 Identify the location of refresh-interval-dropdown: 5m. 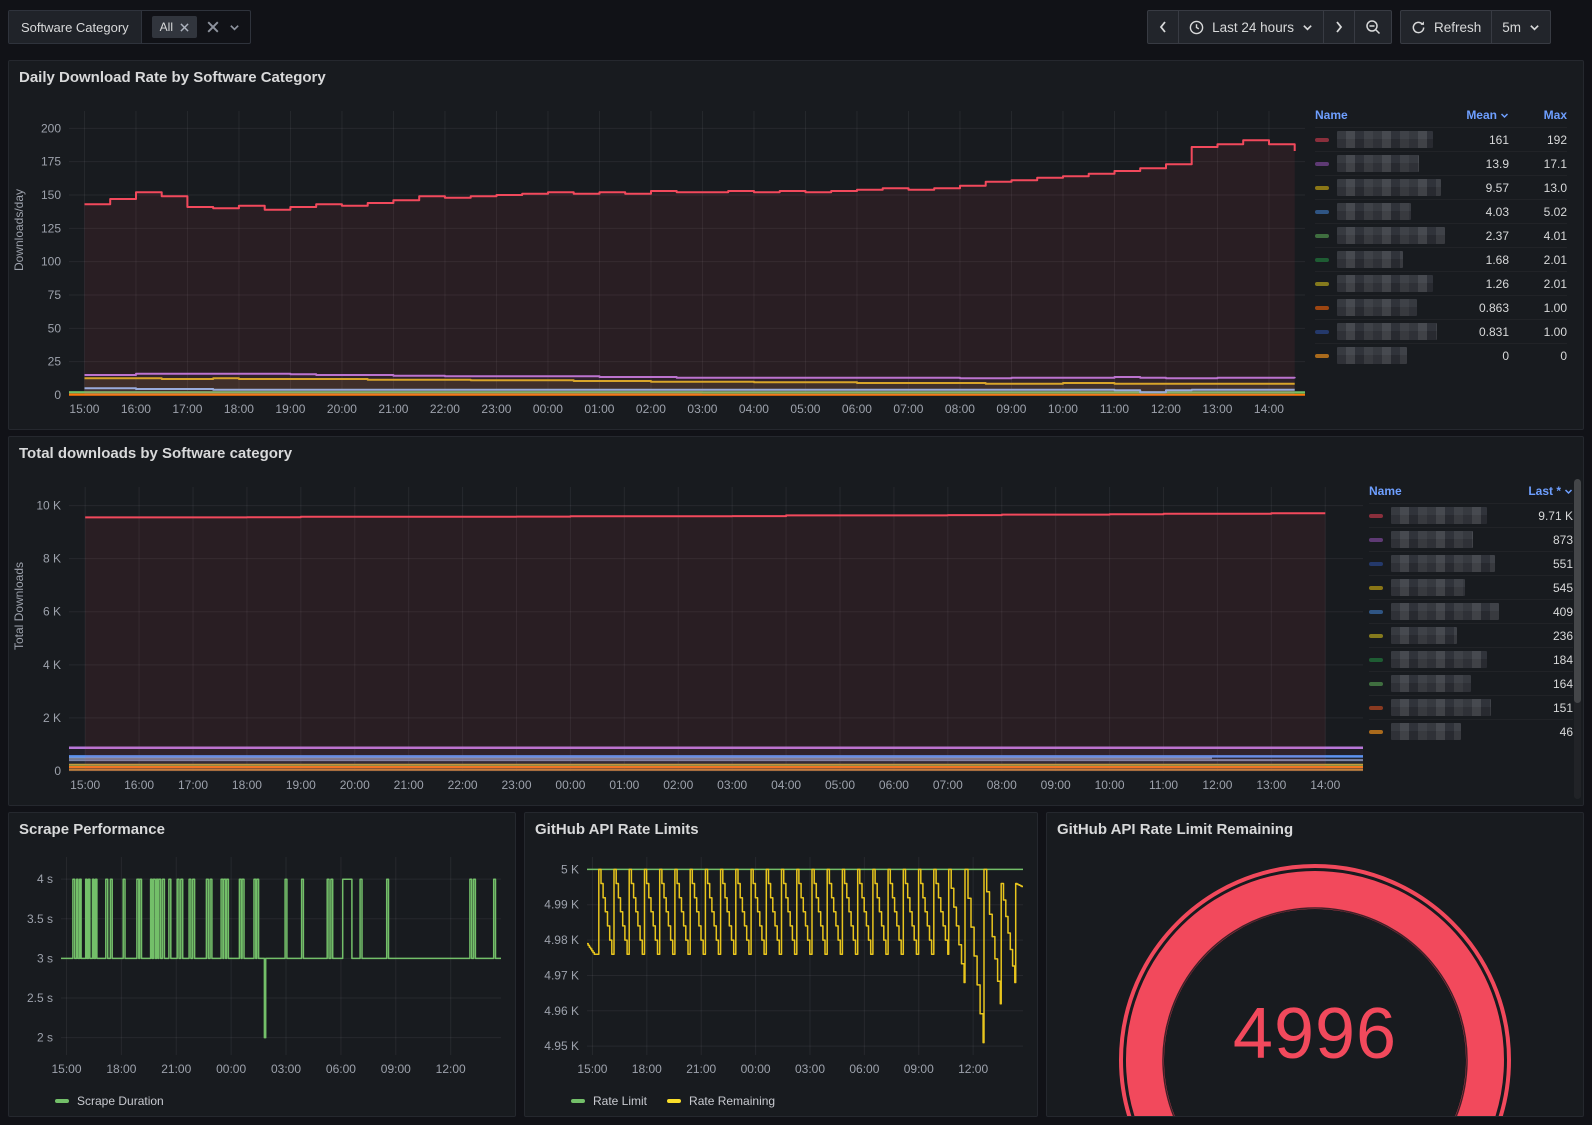
(1521, 27).